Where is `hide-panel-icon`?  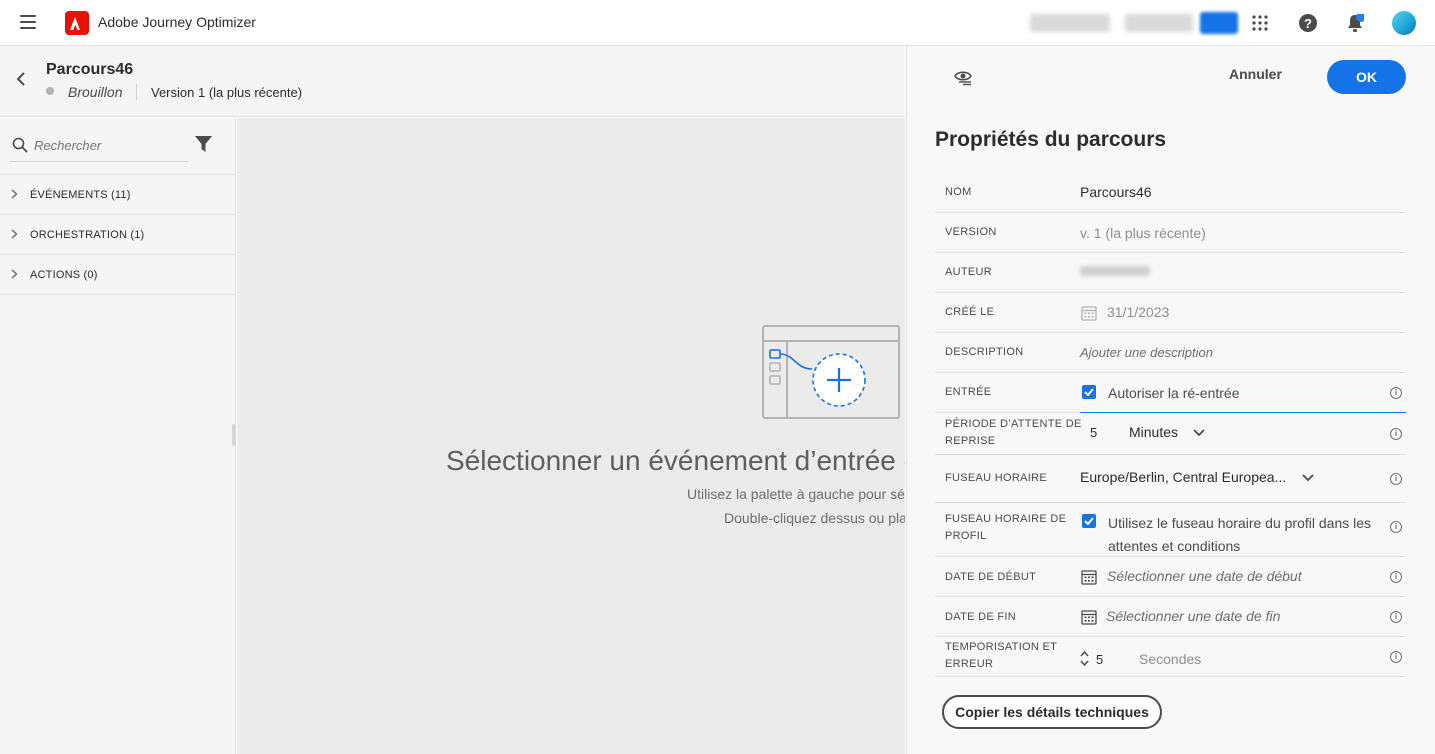
hide-panel-icon is located at coordinates (963, 77).